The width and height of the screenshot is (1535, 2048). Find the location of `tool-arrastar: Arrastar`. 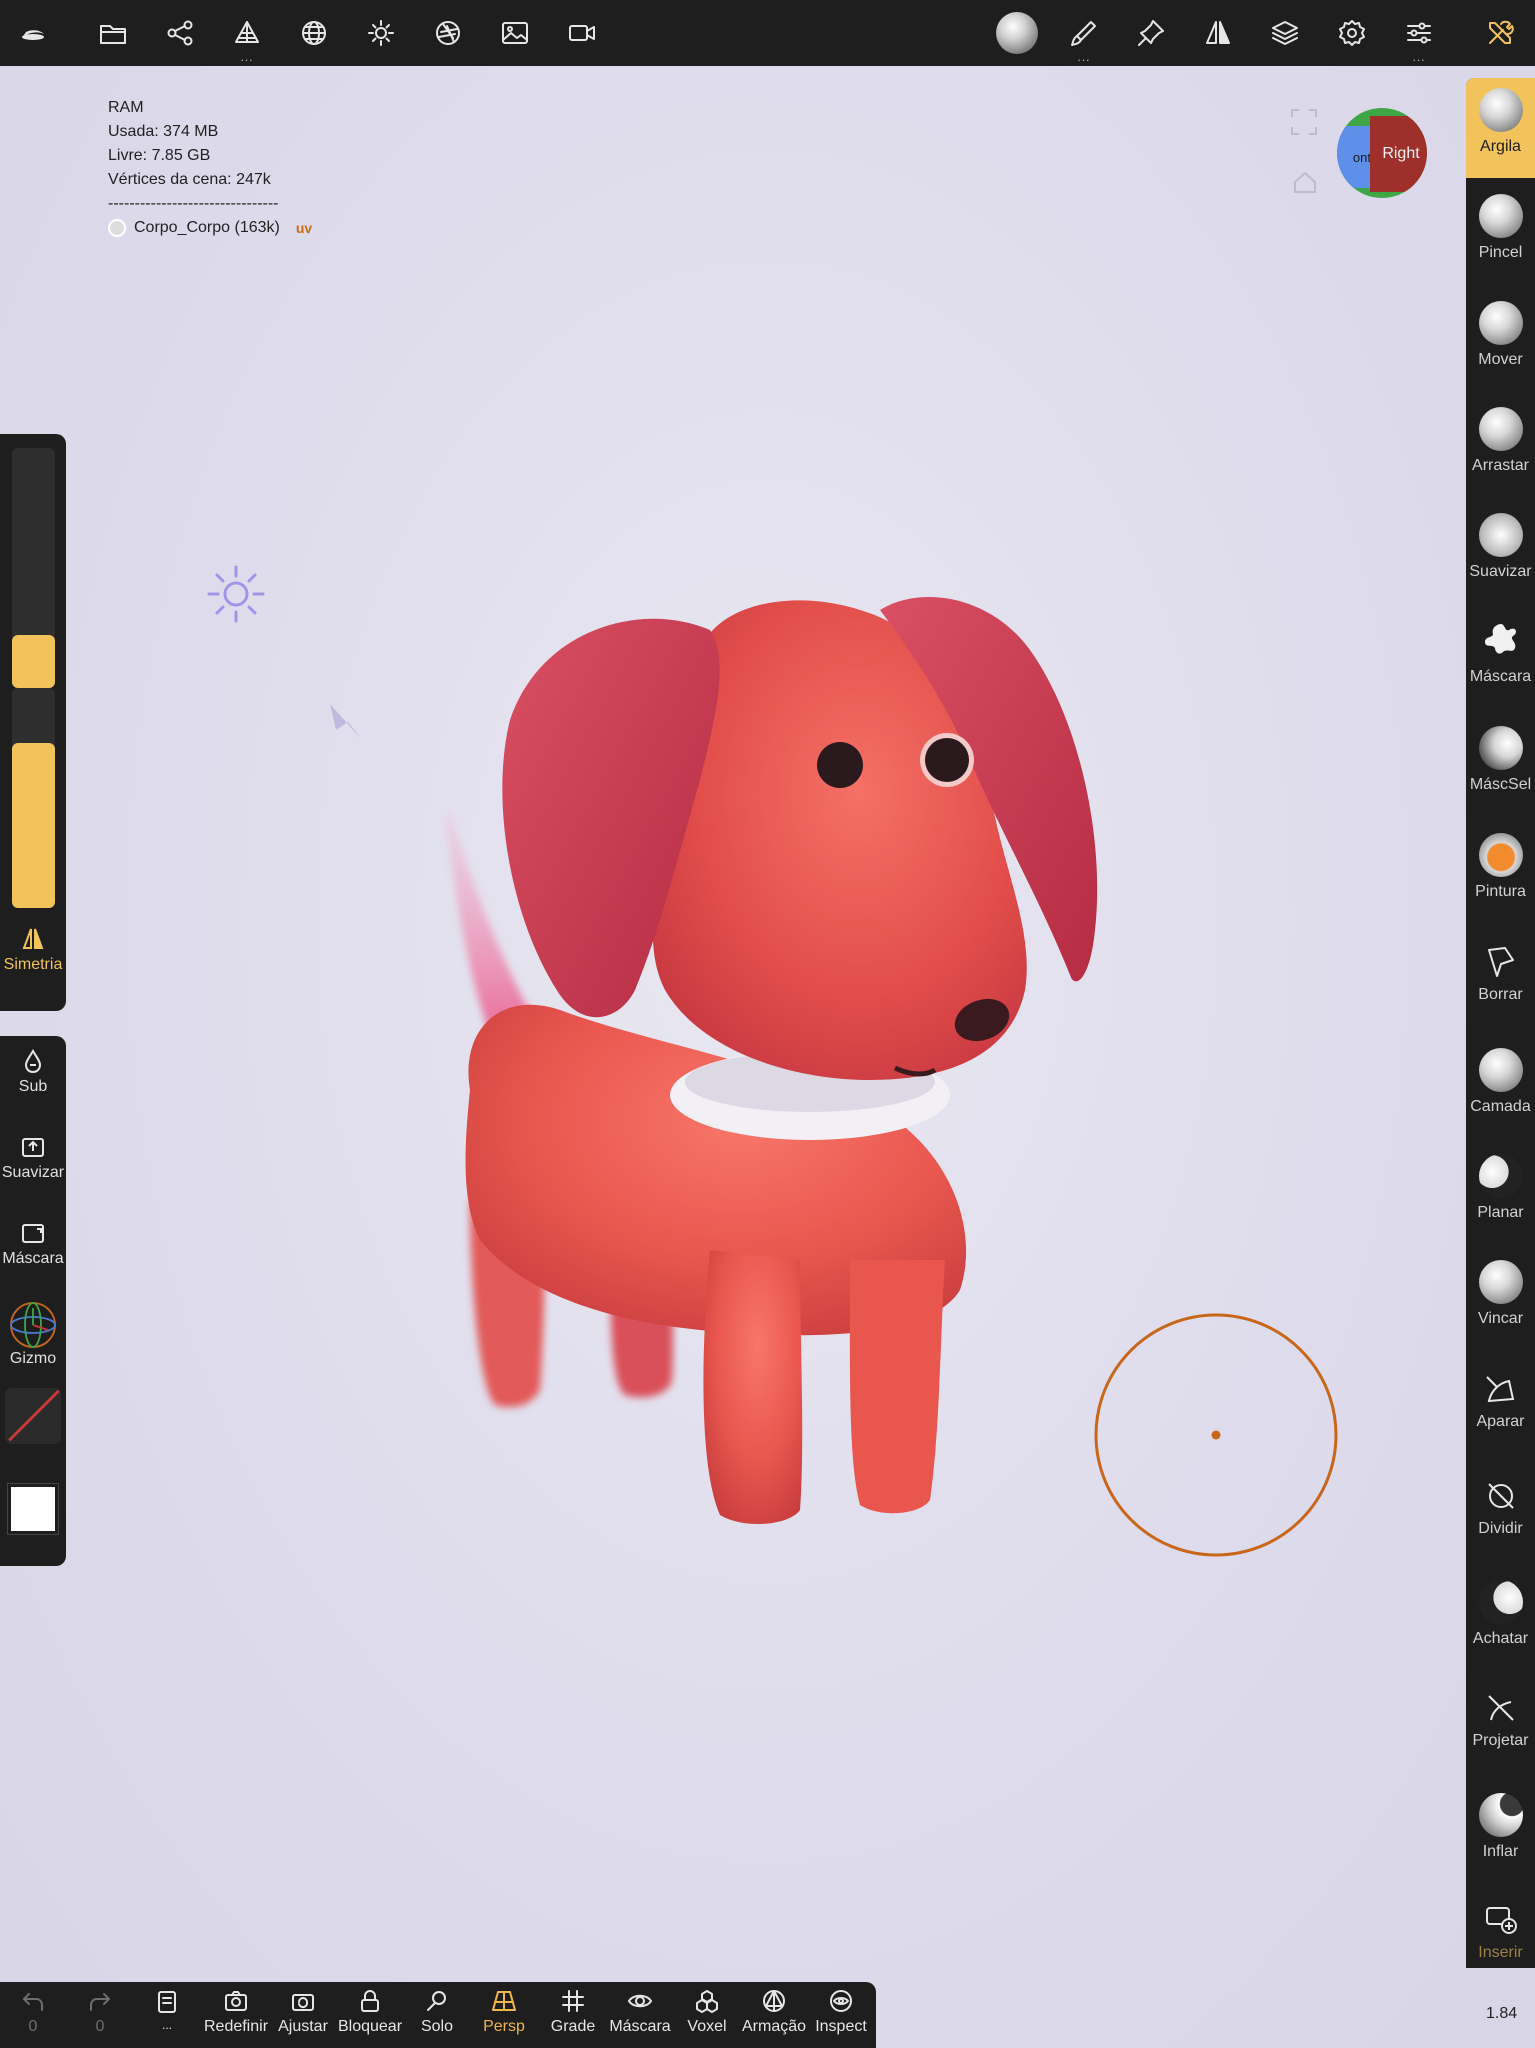

tool-arrastar: Arrastar is located at coordinates (1500, 447).